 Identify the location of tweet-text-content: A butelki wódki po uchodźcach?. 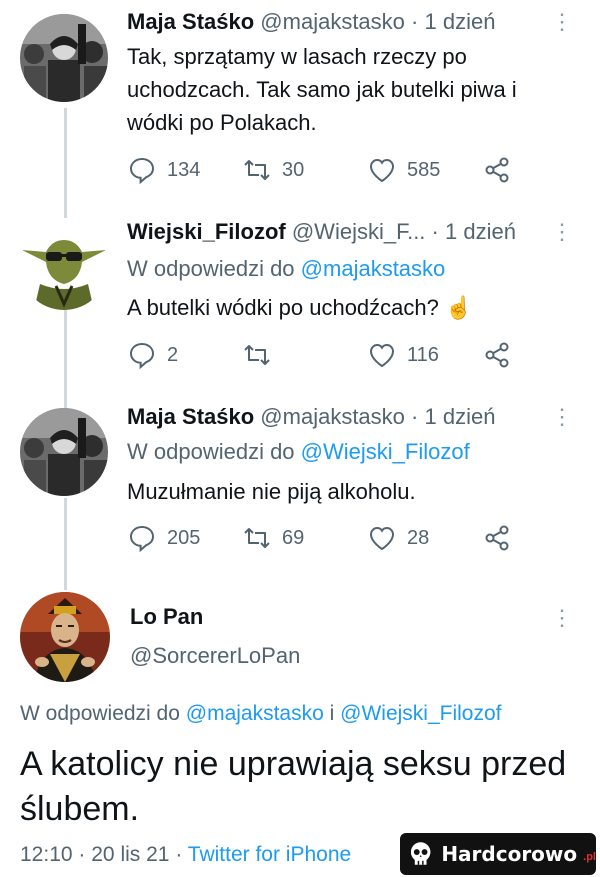
(283, 307).